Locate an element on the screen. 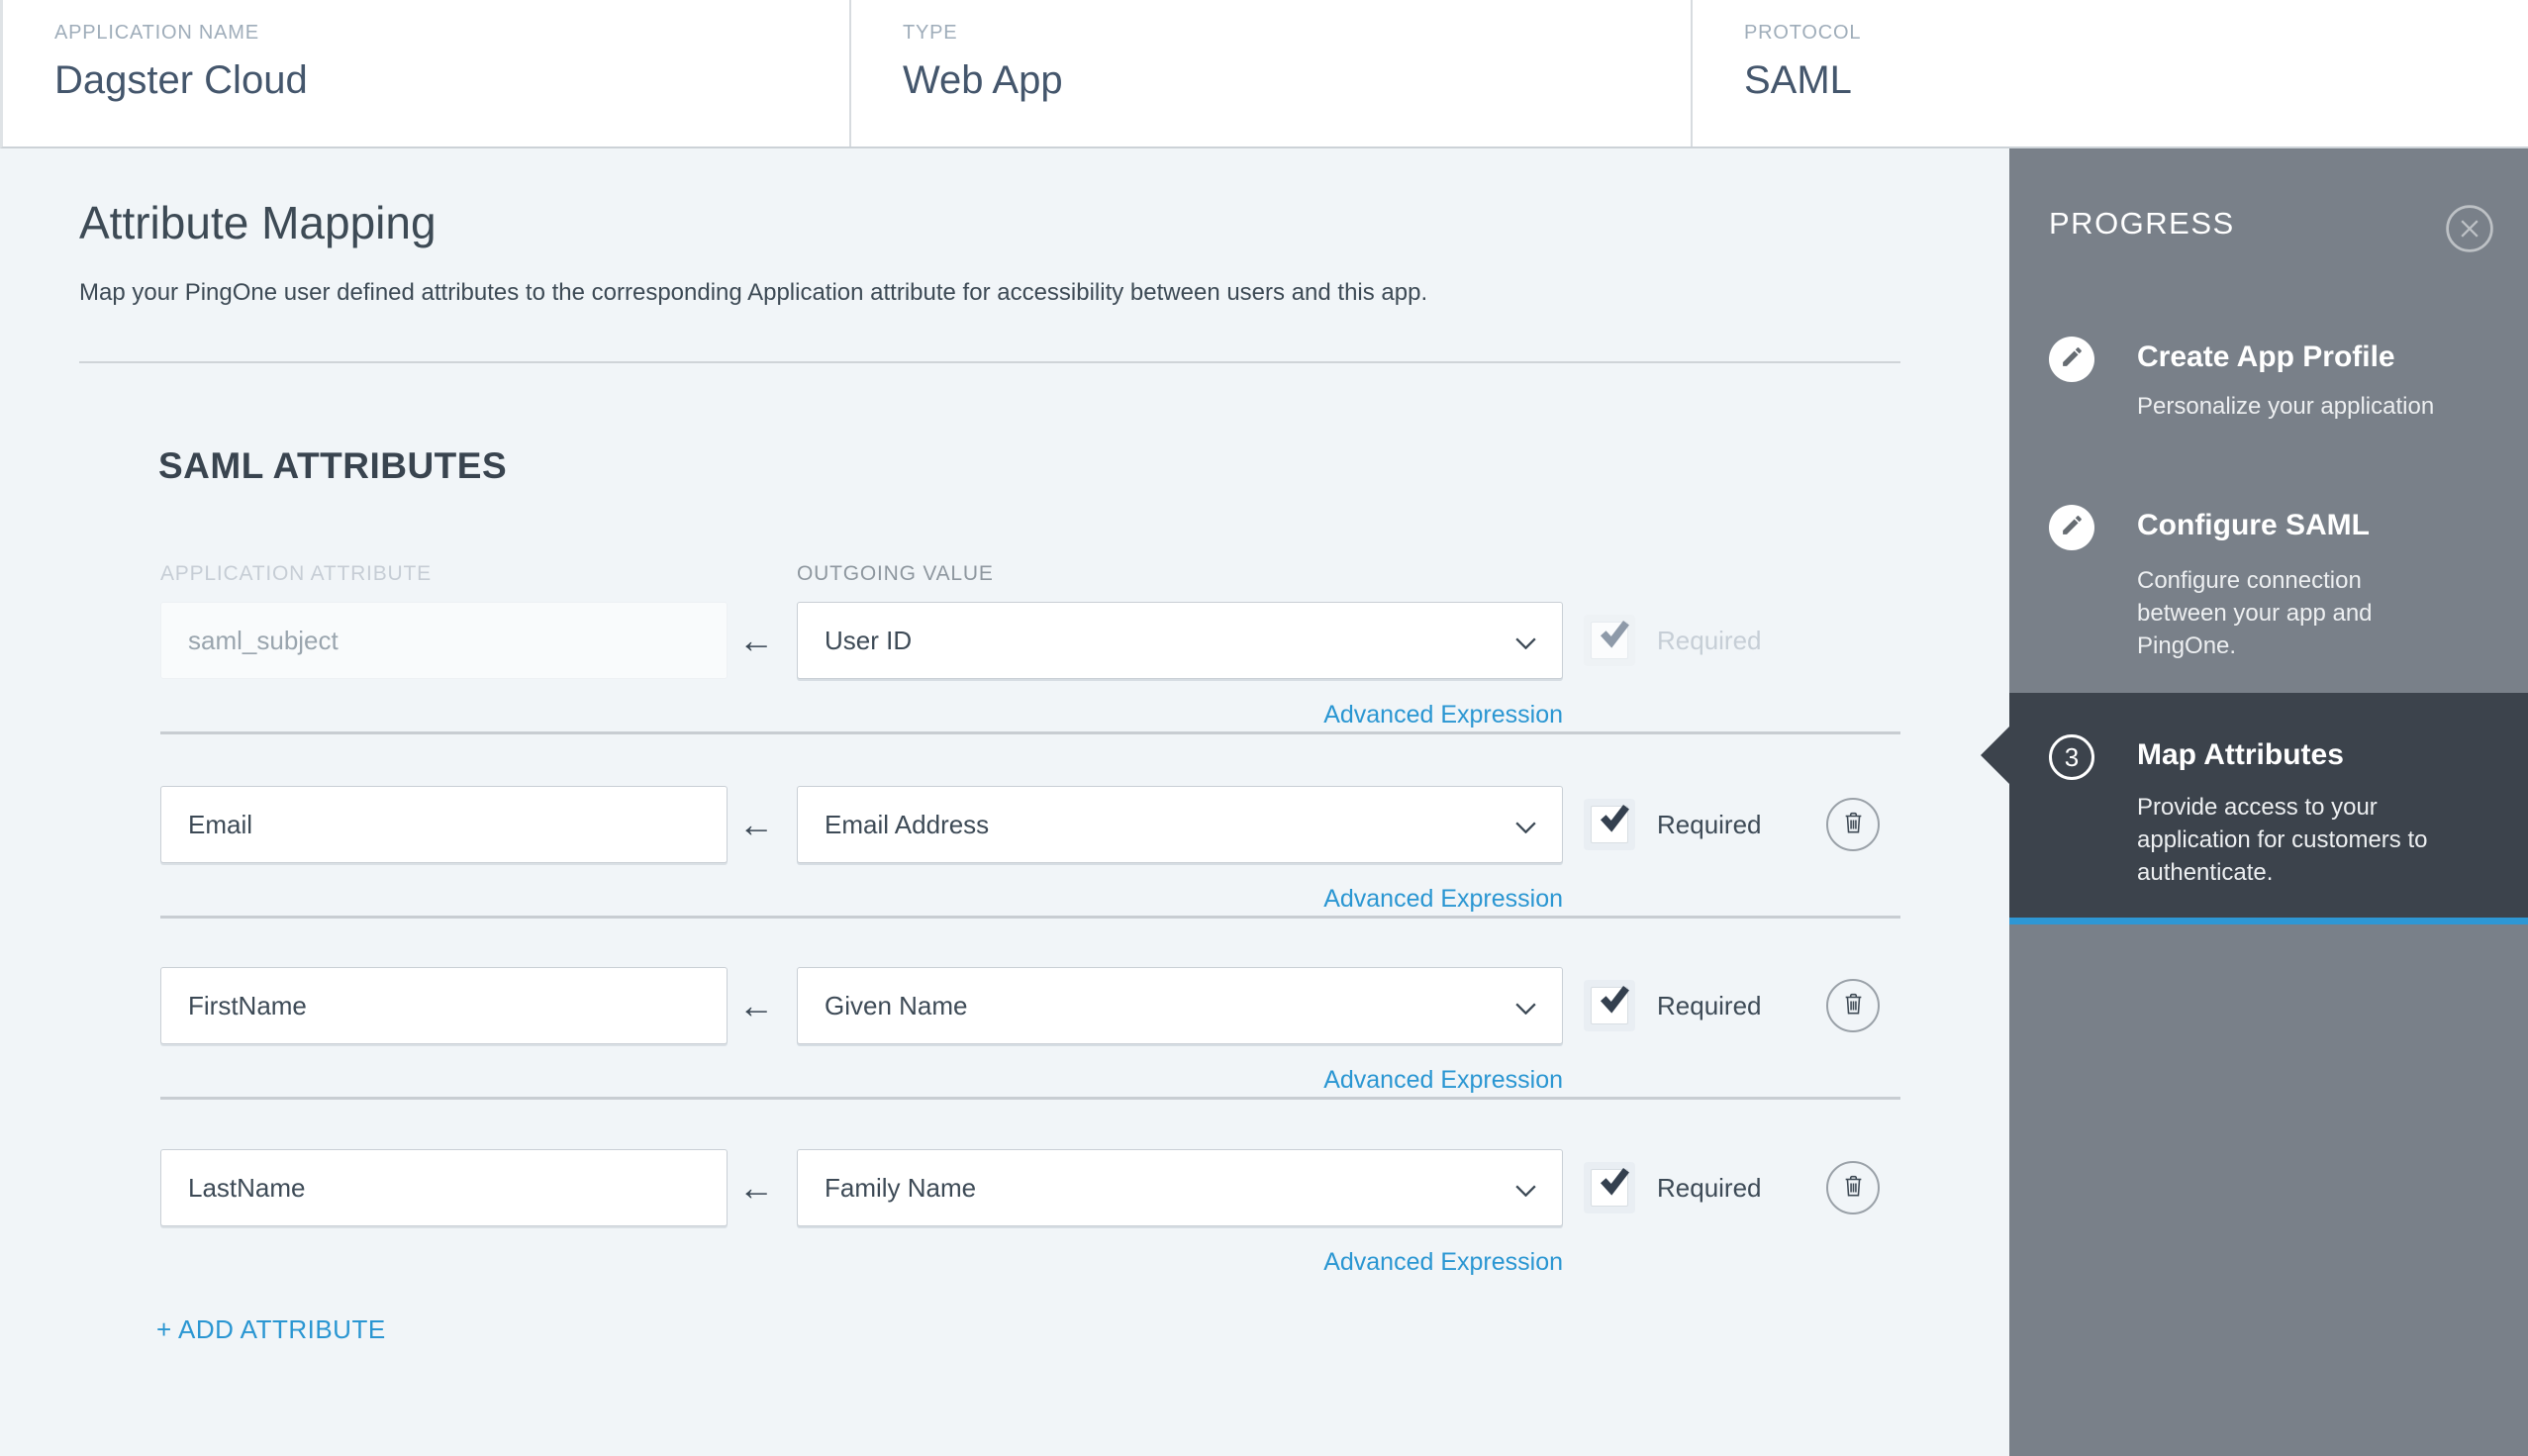 The height and width of the screenshot is (1456, 2528). header-field-type: TYPE Web App is located at coordinates (1270, 73).